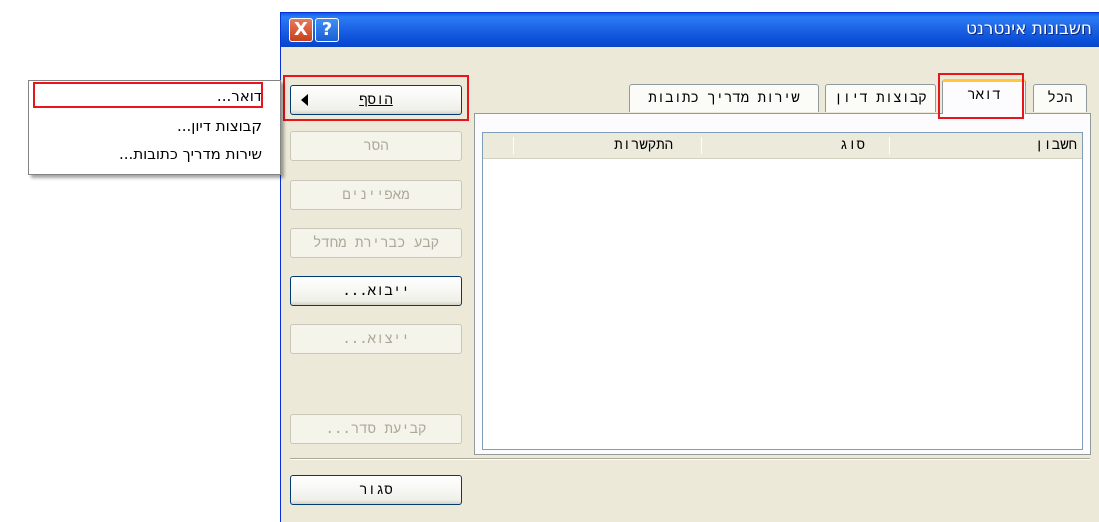  What do you see at coordinates (301, 30) in the screenshot?
I see `close-icon: X` at bounding box center [301, 30].